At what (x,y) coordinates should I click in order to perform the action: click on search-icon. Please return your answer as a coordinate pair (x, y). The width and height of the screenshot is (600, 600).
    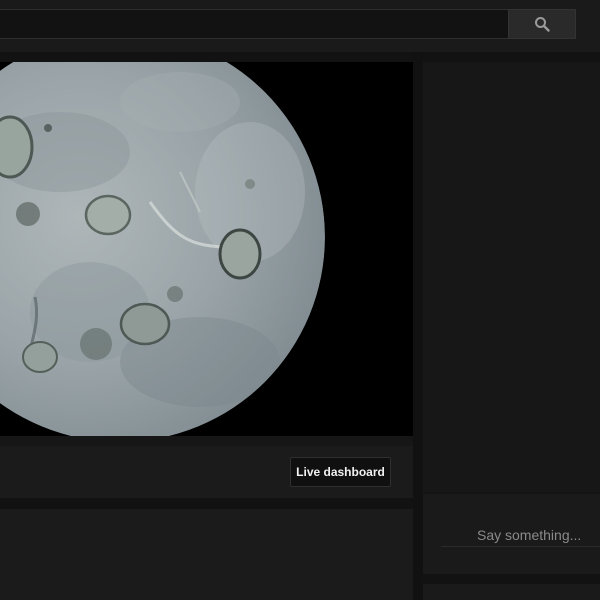
    Looking at the image, I should click on (542, 24).